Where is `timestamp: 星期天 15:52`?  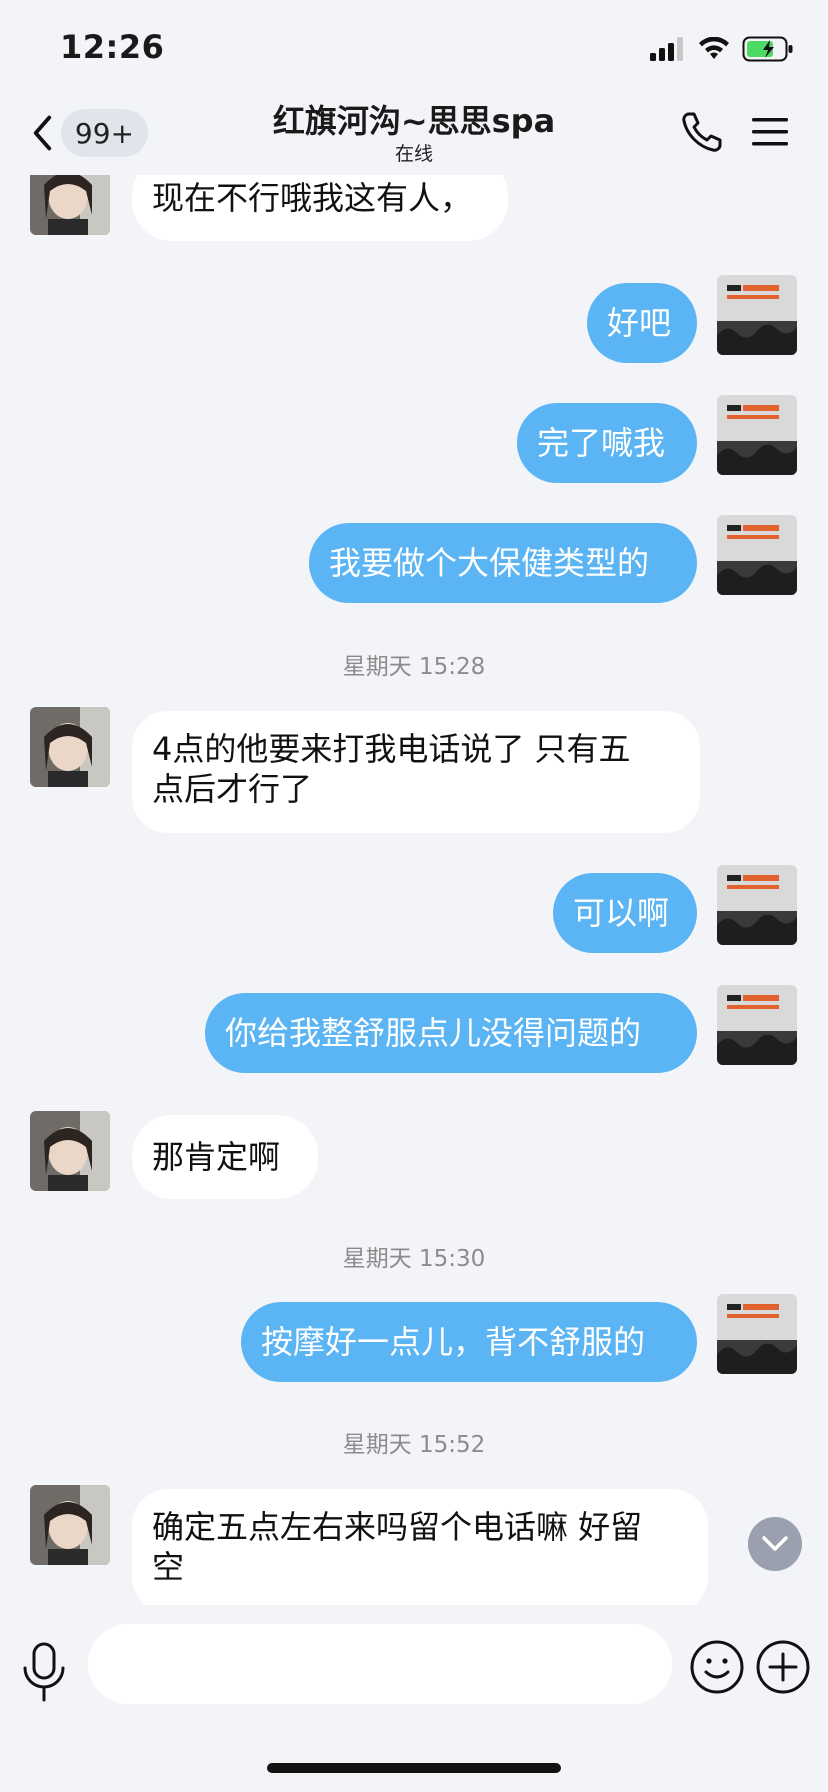 timestamp: 星期天 15:52 is located at coordinates (414, 1445).